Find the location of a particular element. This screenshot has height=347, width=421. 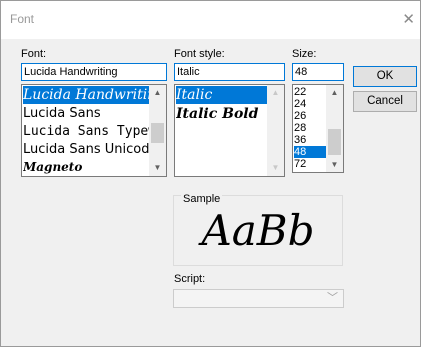

font-list-scrollbar: ▲ ▼ is located at coordinates (157, 130).